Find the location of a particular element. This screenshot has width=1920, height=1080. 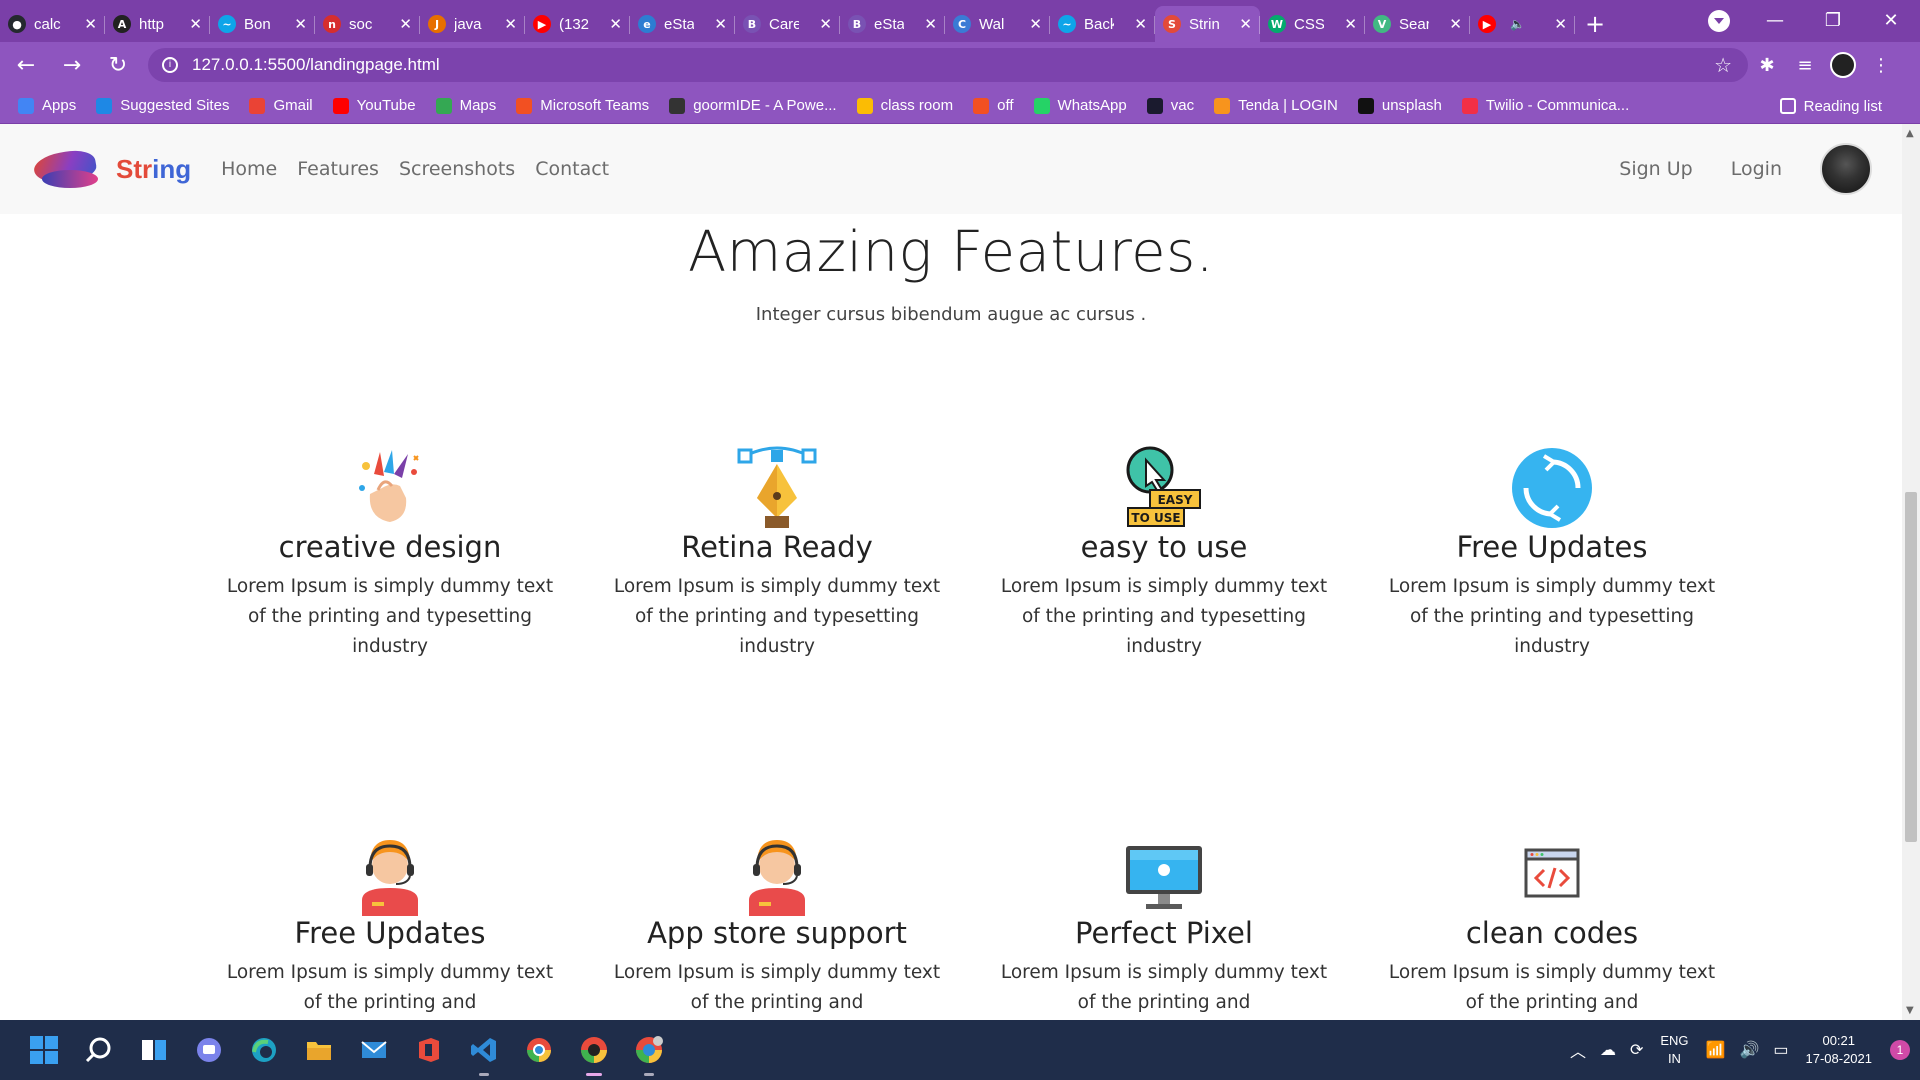

login-link: Login is located at coordinates (1756, 169).